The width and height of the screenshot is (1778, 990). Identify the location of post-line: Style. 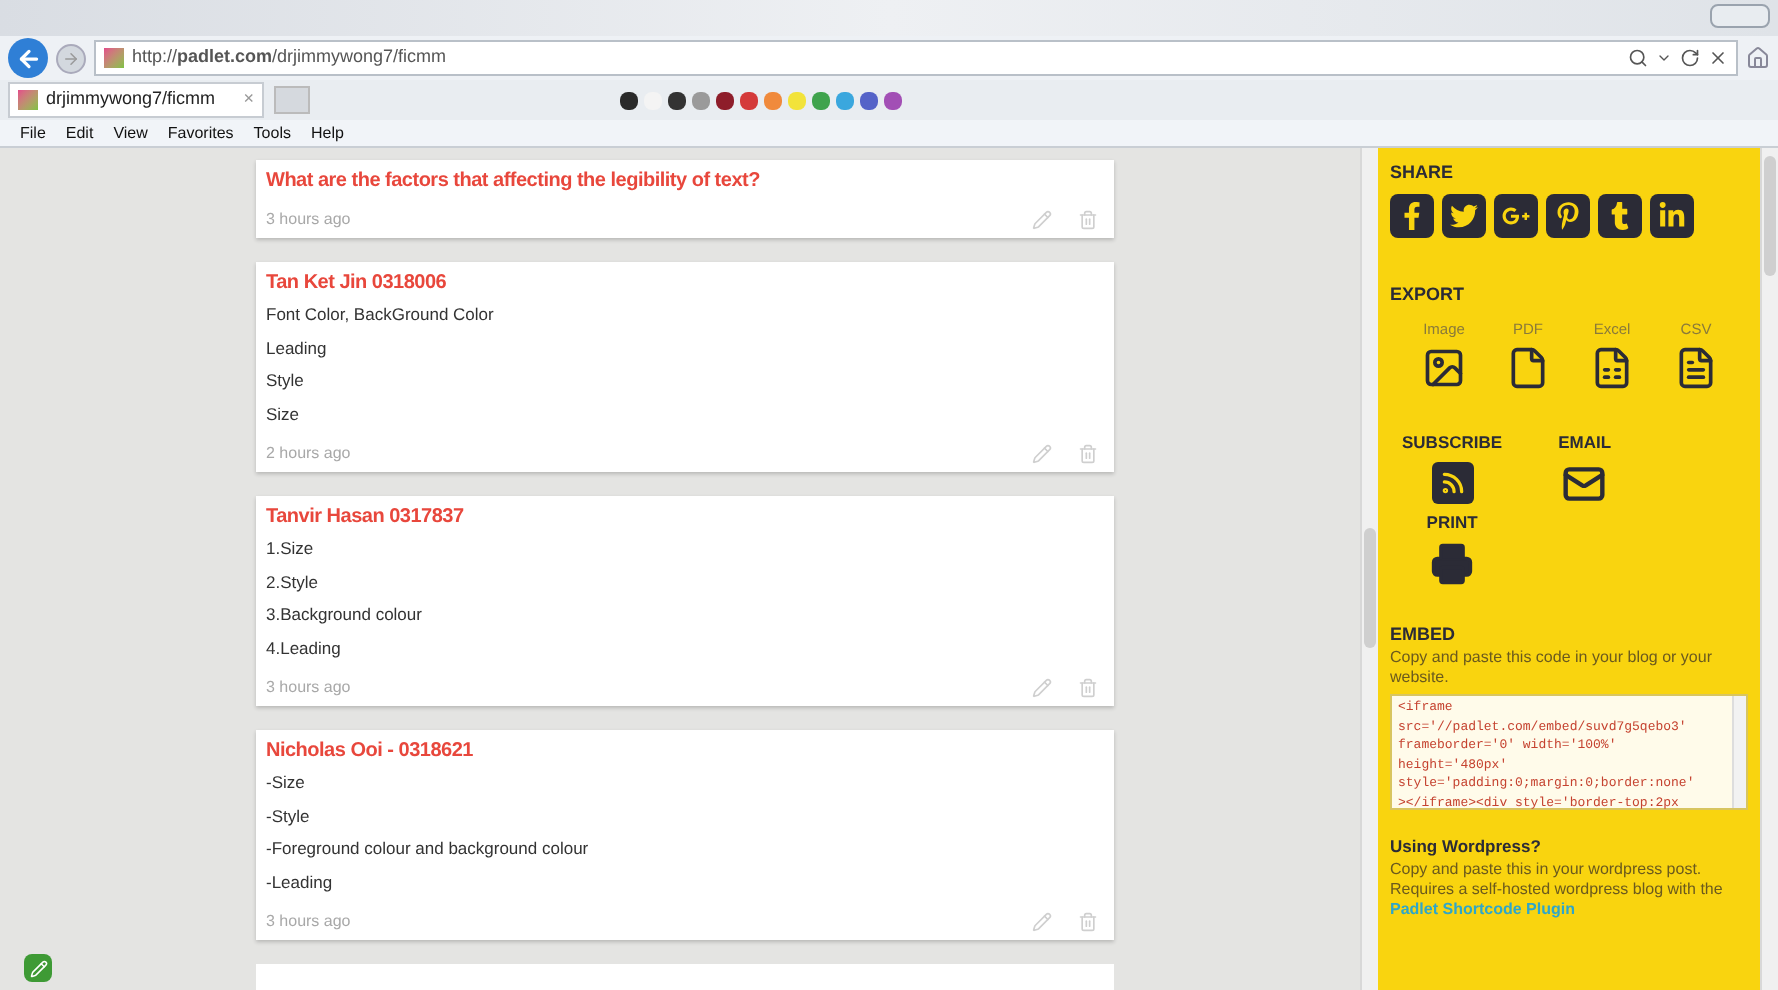
(286, 381).